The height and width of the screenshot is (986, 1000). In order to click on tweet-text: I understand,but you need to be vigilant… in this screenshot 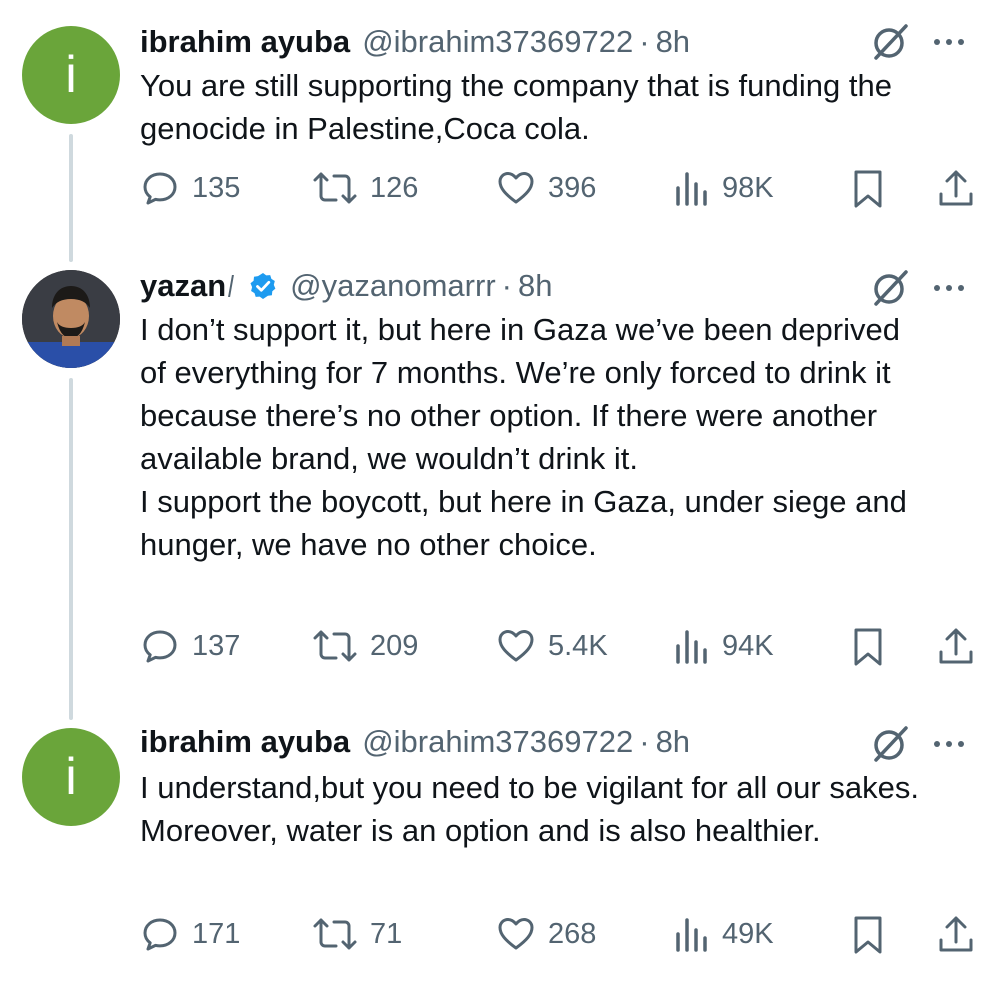, I will do `click(535, 809)`.